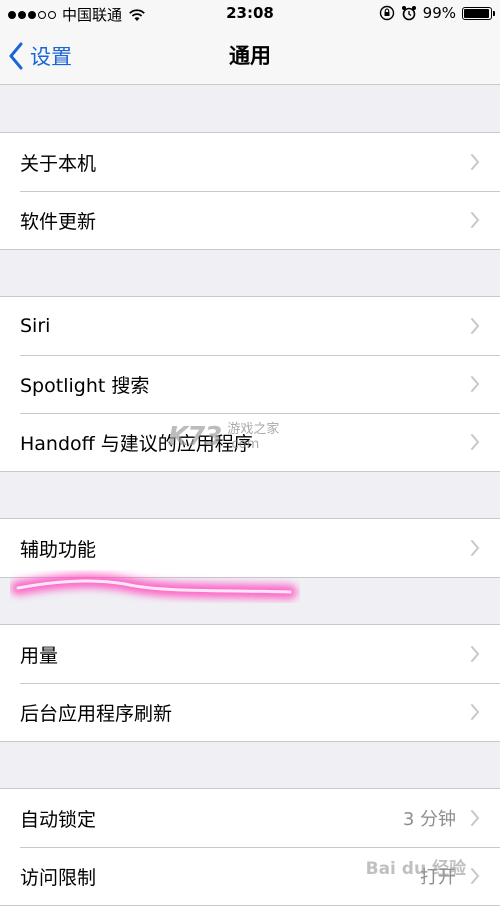  What do you see at coordinates (223, 437) in the screenshot?
I see `watermark: K73 游戏之家 .com` at bounding box center [223, 437].